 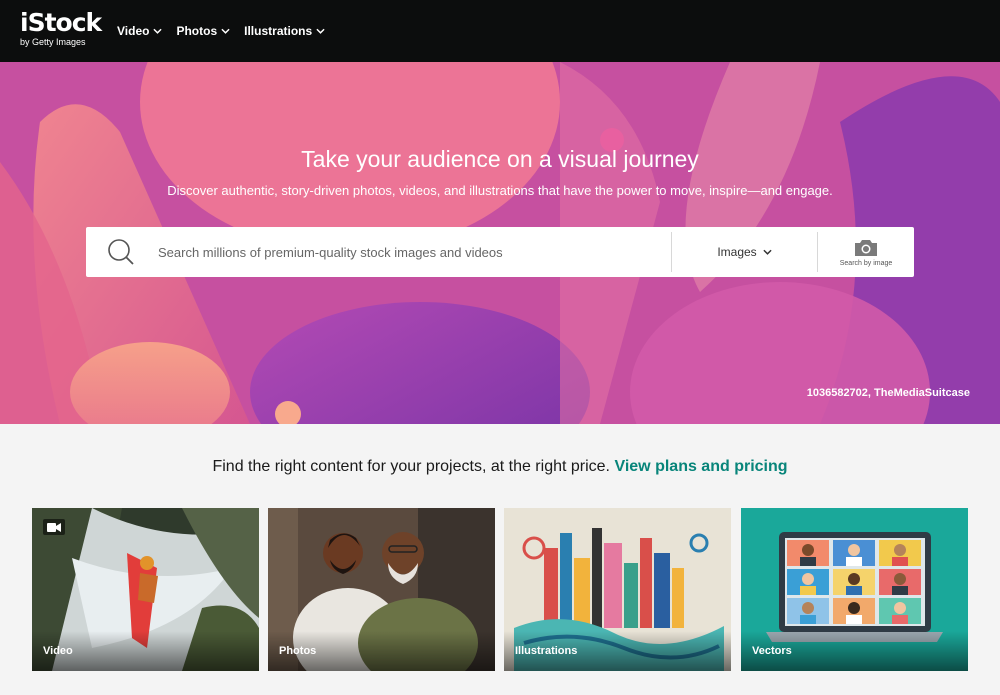 I want to click on hero-title: Take your audience on a visual journey, so click(x=500, y=159).